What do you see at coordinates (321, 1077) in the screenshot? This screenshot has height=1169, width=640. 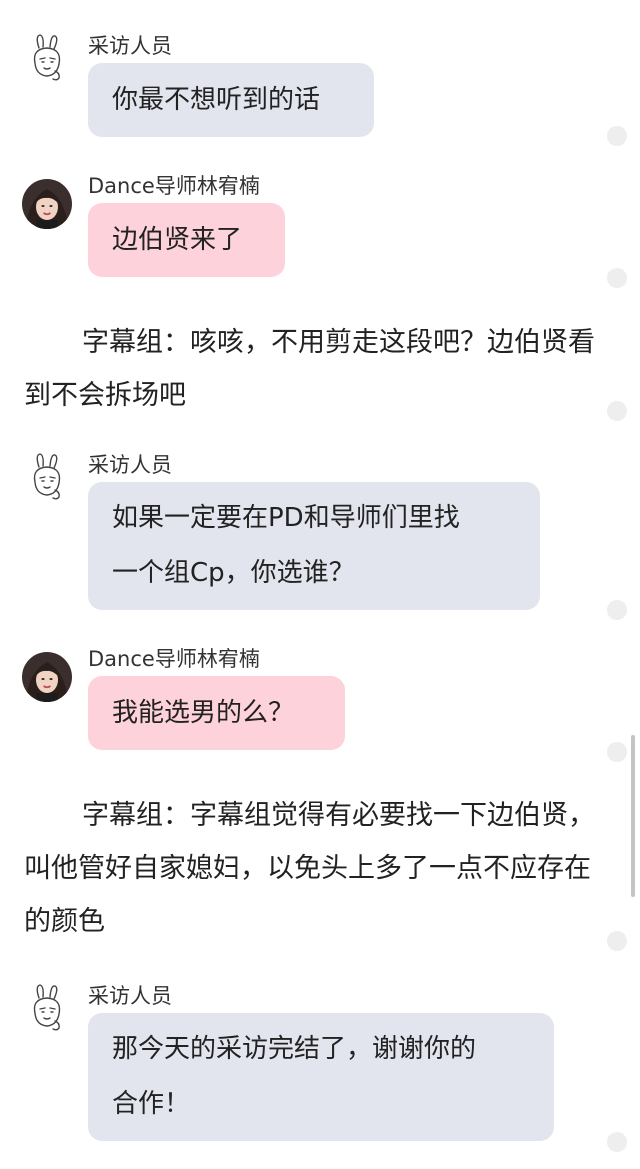 I see `message-bubble: 那今天的采访完结了，谢谢你的 合作！` at bounding box center [321, 1077].